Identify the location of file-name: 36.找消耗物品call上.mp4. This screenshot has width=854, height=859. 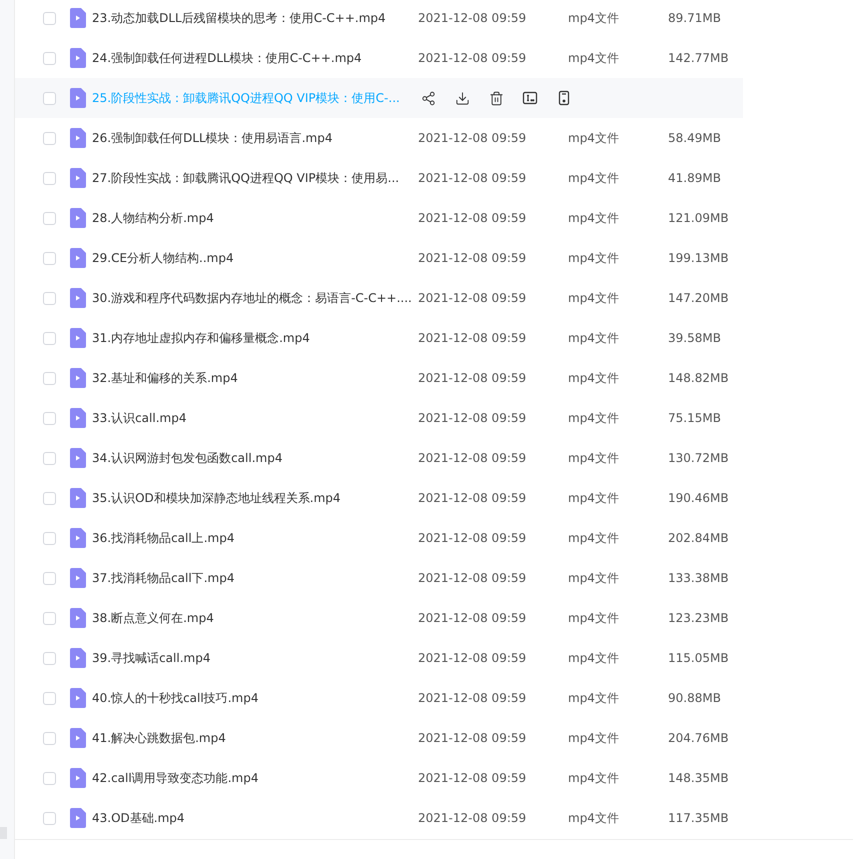
(255, 538).